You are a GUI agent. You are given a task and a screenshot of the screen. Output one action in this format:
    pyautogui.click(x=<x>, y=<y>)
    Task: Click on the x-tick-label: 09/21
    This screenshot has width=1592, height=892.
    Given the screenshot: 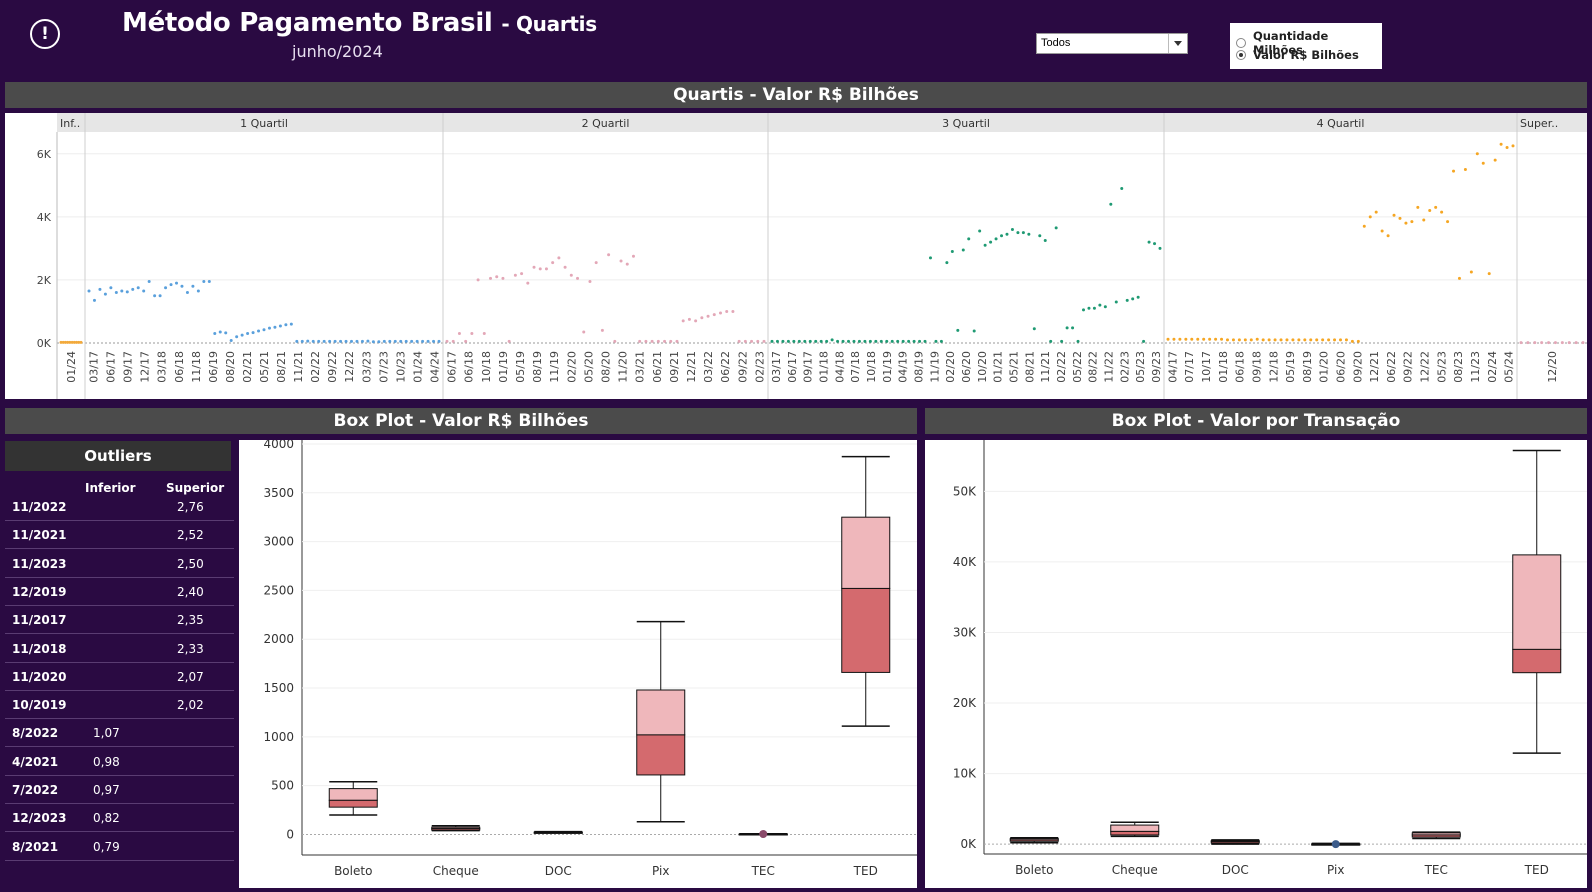 What is the action you would take?
    pyautogui.click(x=674, y=367)
    